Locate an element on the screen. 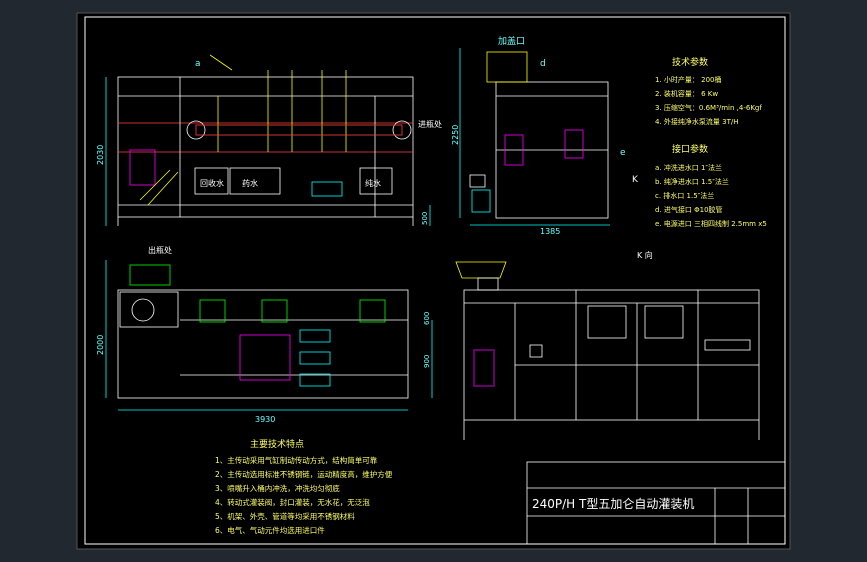  tech-param-3: 3. 压缩空气：0.6M³/min ,4-6Kgf is located at coordinates (708, 107).